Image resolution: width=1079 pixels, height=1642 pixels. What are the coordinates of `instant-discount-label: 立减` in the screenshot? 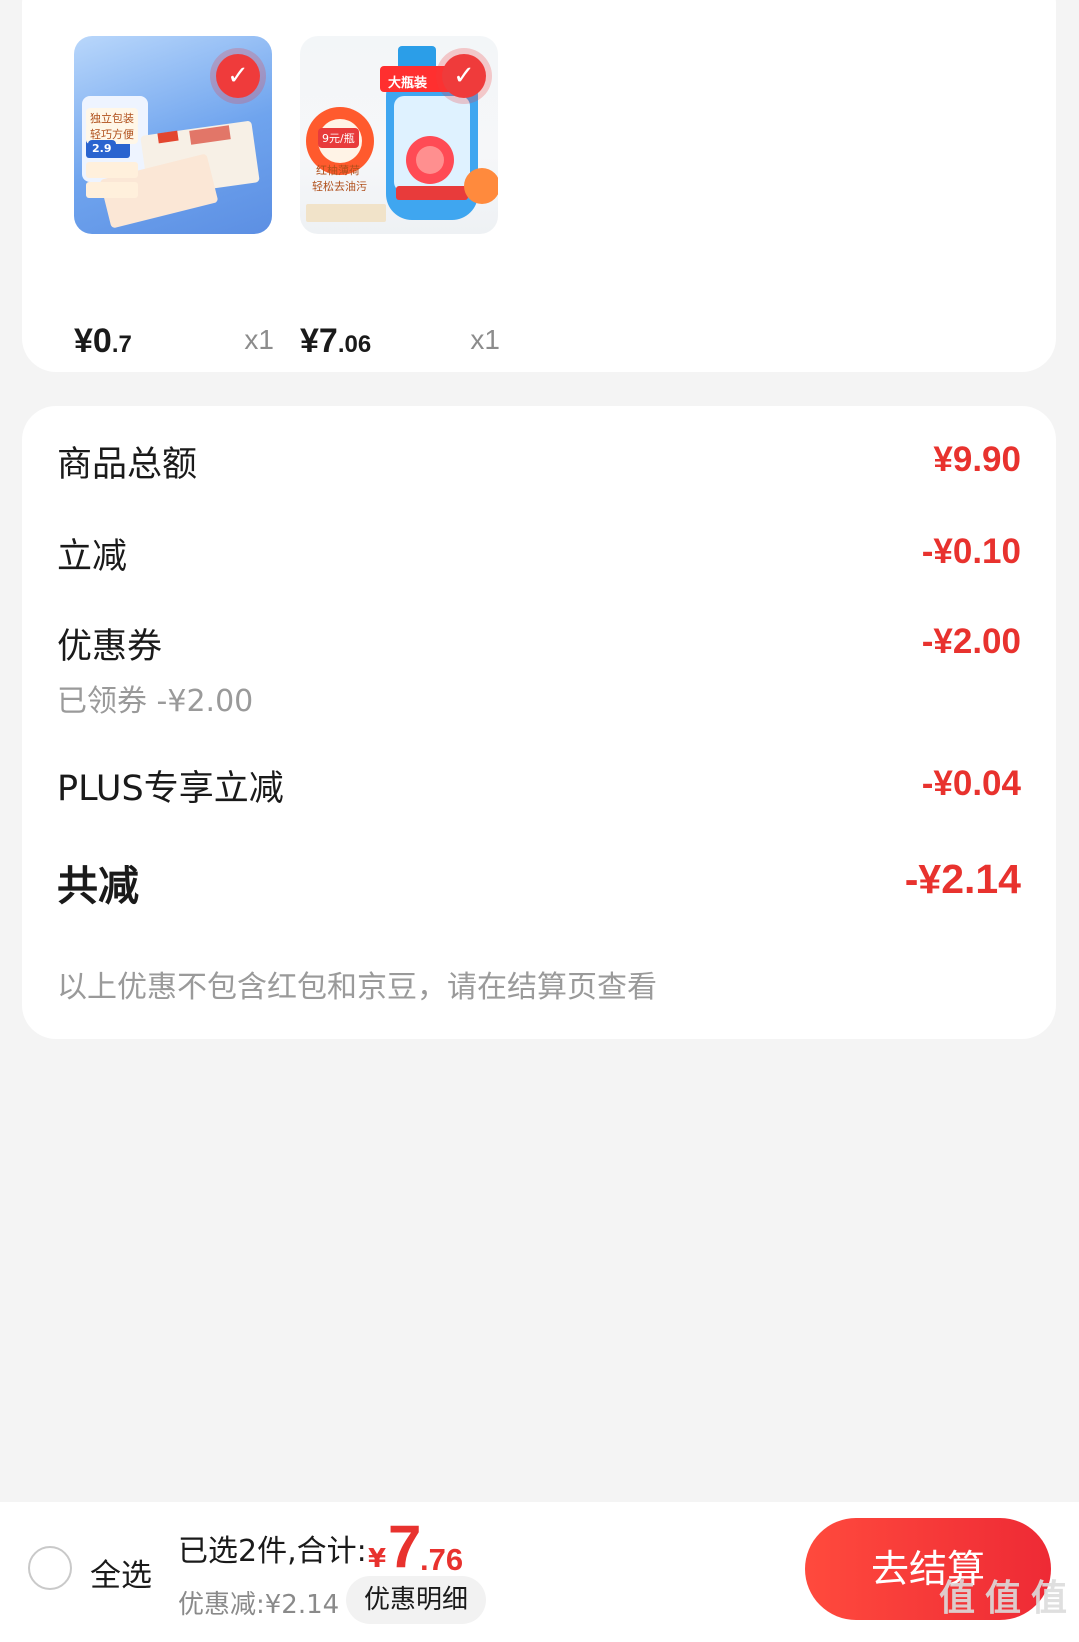 It's located at (92, 557).